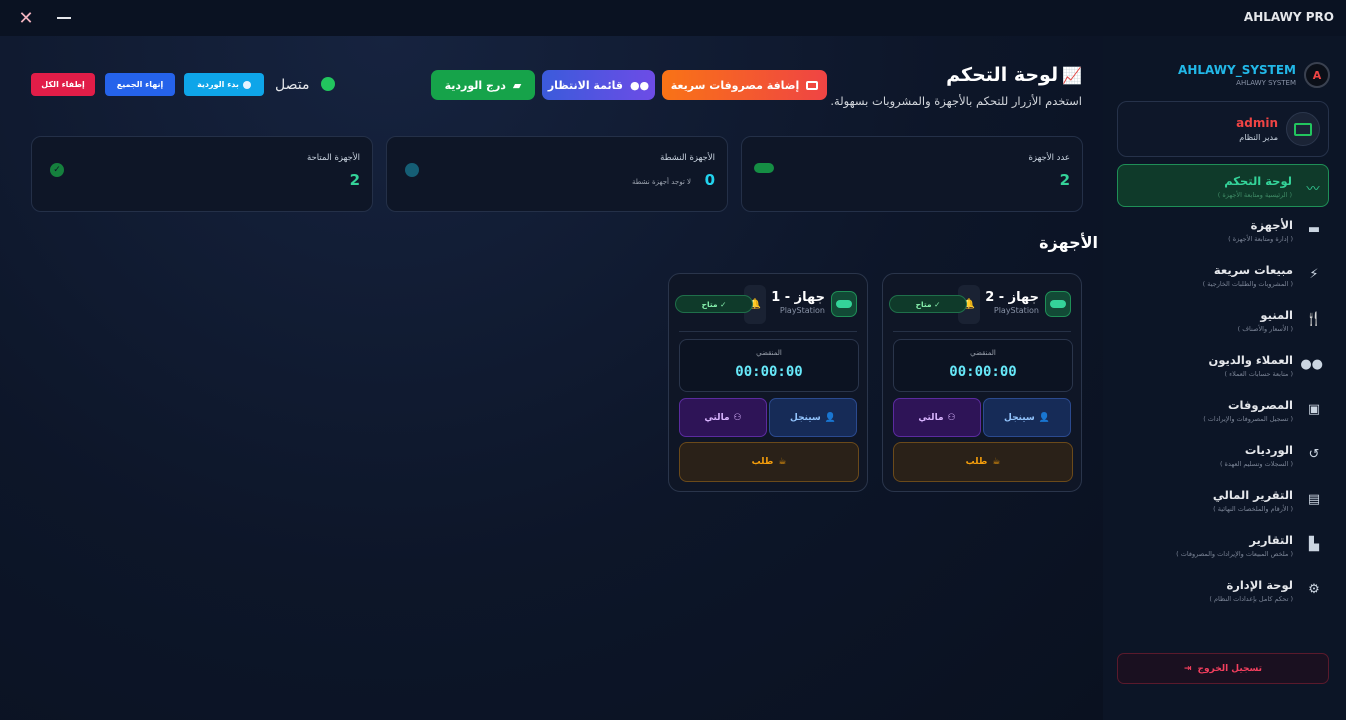  Describe the element at coordinates (1288, 17) in the screenshot. I see `window-title: AHLAWY PRO` at that location.